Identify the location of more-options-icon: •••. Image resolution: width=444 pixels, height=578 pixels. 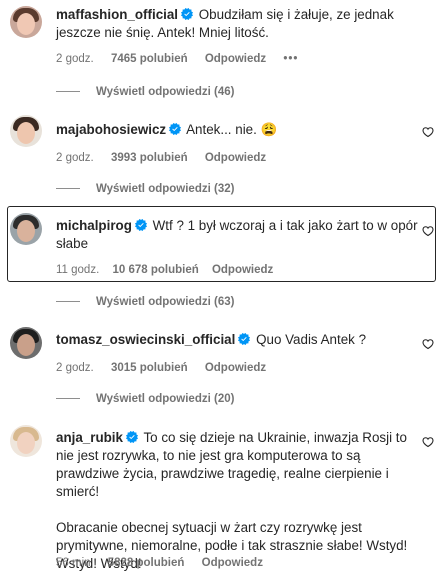
(290, 59).